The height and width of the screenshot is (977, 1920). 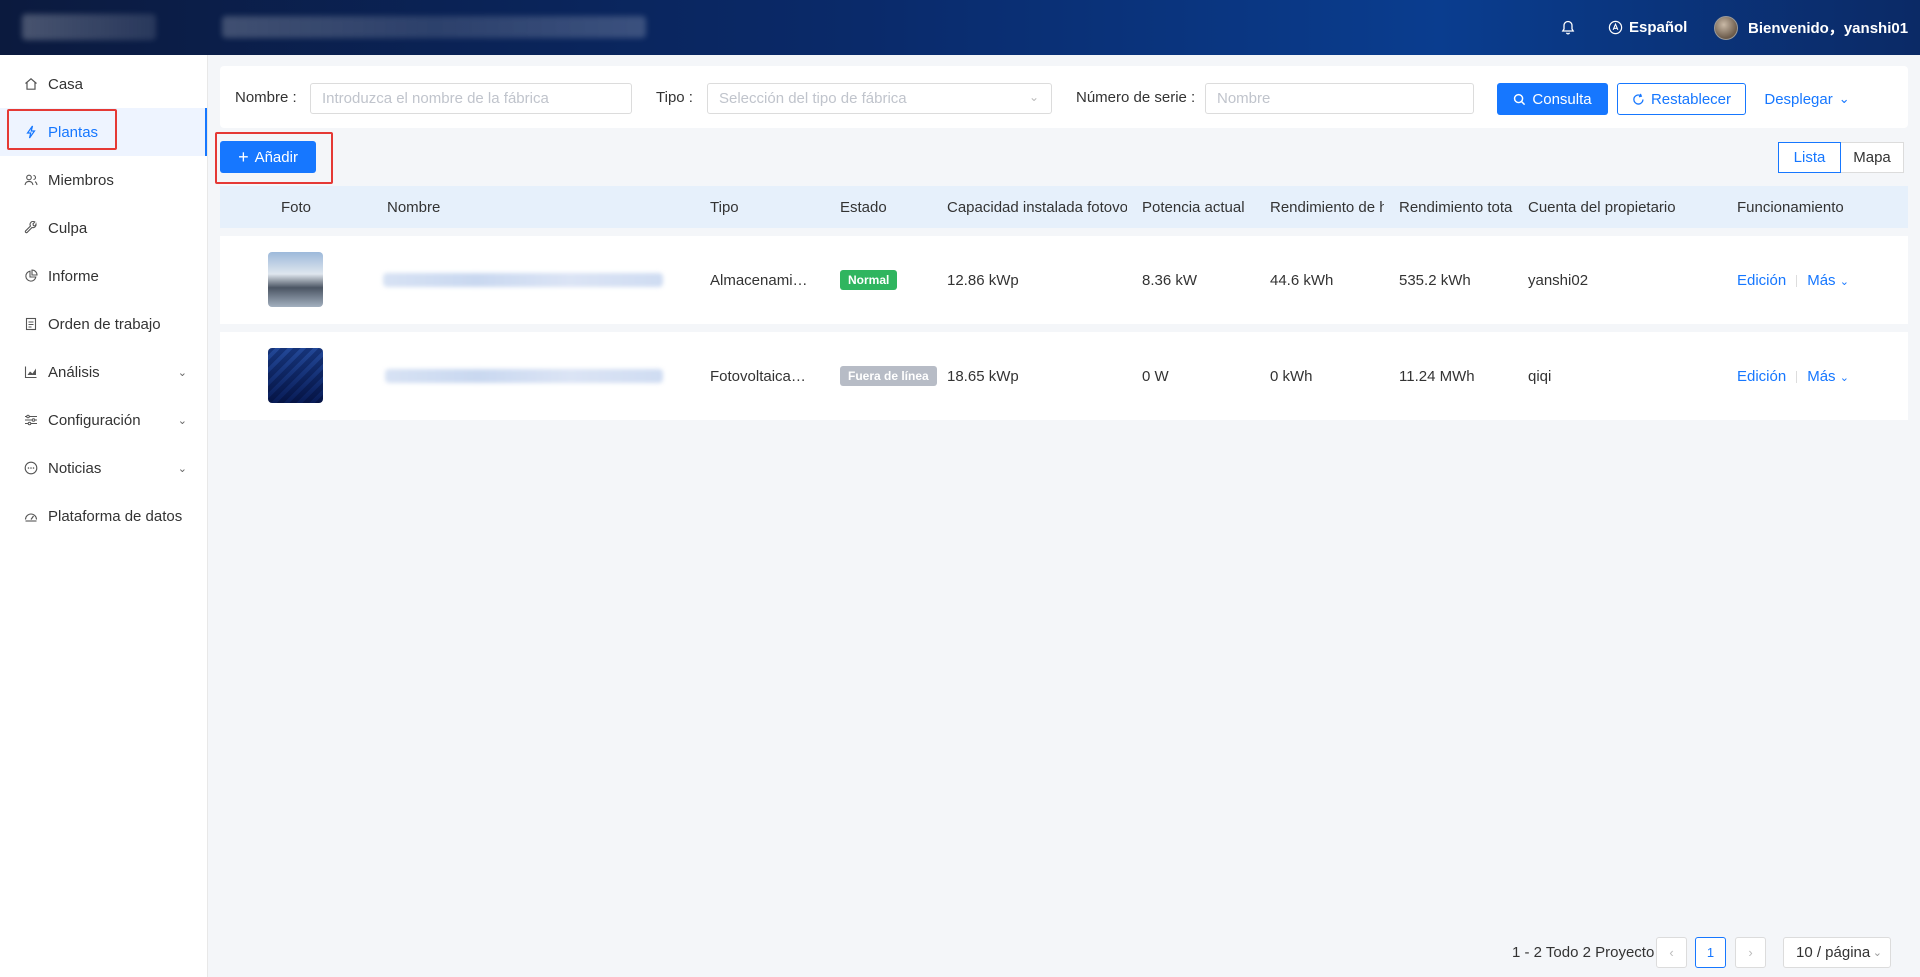 What do you see at coordinates (81, 180) in the screenshot?
I see `sidebar-item-label: Miembros` at bounding box center [81, 180].